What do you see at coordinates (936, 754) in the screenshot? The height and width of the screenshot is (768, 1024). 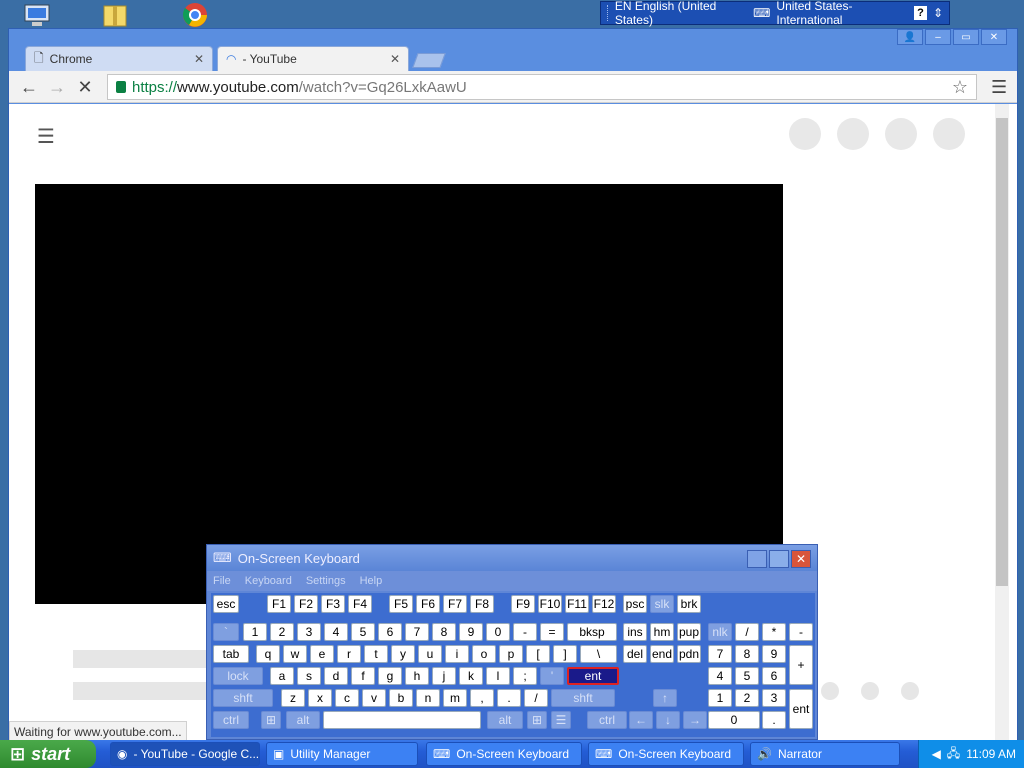 I see `tray-expand-icon: ◀` at bounding box center [936, 754].